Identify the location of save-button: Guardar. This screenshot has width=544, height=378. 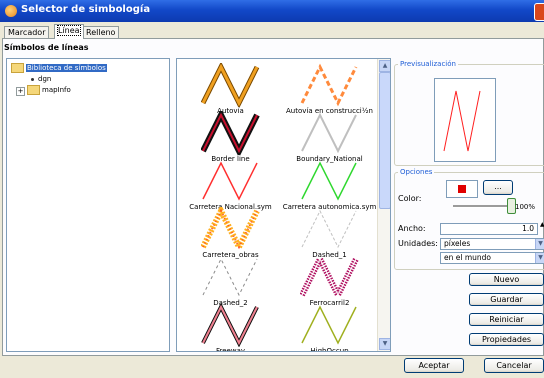
(506, 299).